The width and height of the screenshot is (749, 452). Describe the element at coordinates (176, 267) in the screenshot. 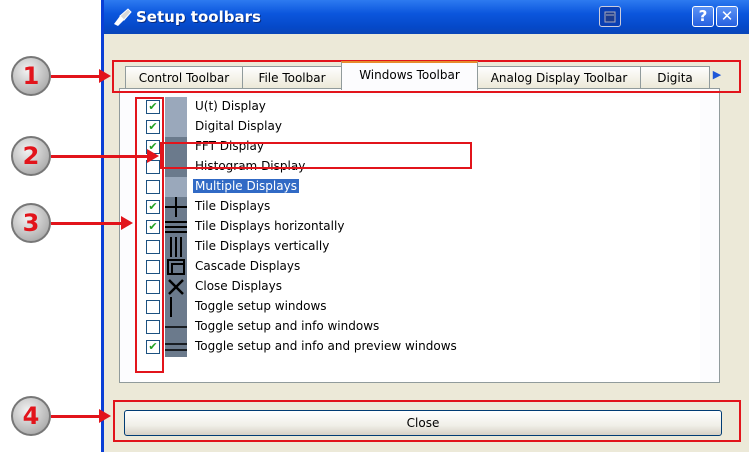

I see `cascade-displays-icon` at that location.